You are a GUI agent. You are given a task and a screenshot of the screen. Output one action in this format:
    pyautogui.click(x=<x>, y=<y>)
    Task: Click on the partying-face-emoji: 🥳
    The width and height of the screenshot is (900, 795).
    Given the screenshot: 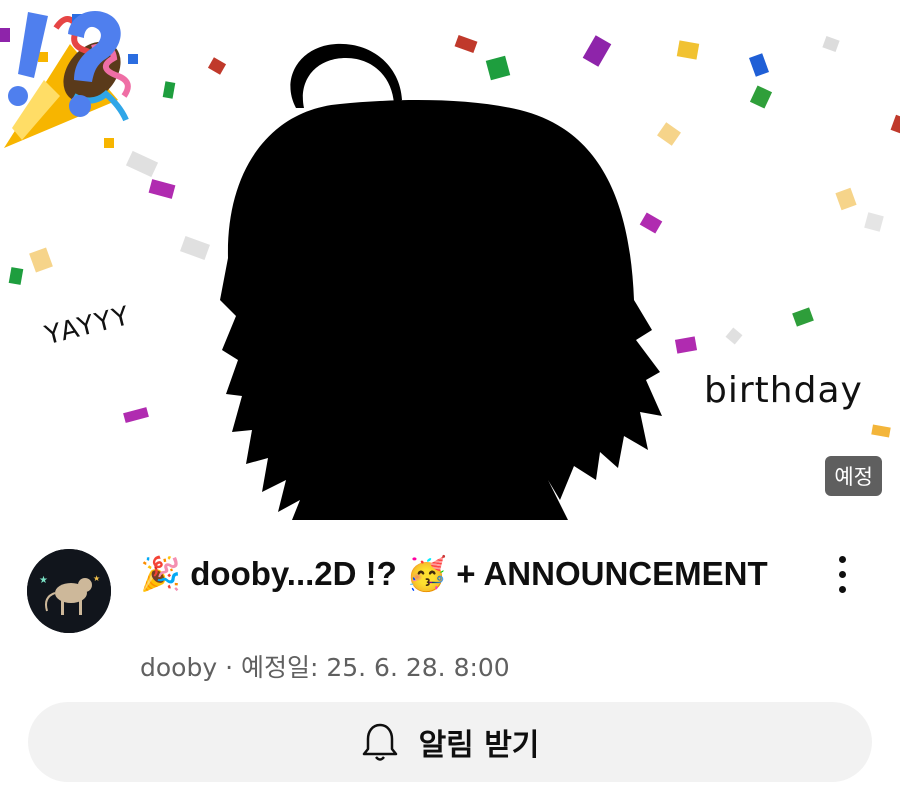 What is the action you would take?
    pyautogui.click(x=426, y=573)
    